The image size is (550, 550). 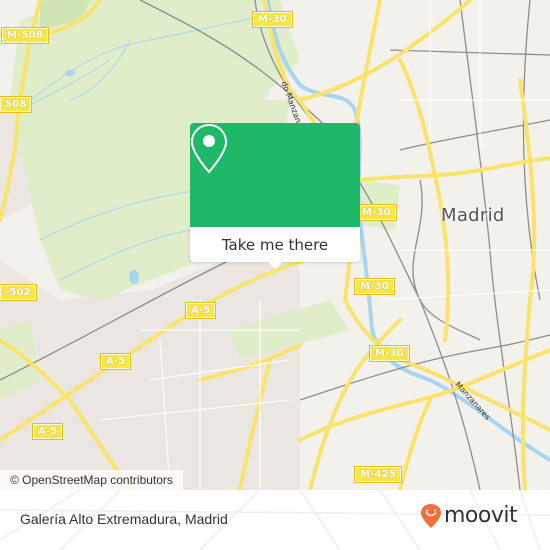 What do you see at coordinates (47, 431) in the screenshot?
I see `road-label-a5-left: A-5` at bounding box center [47, 431].